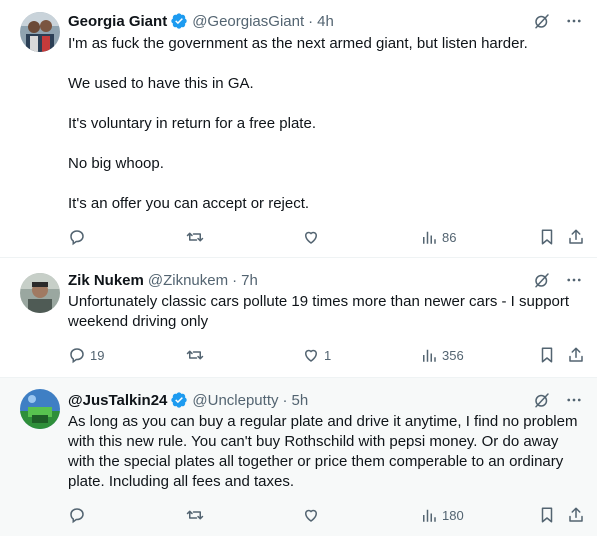  I want to click on views-button: 356, so click(442, 355).